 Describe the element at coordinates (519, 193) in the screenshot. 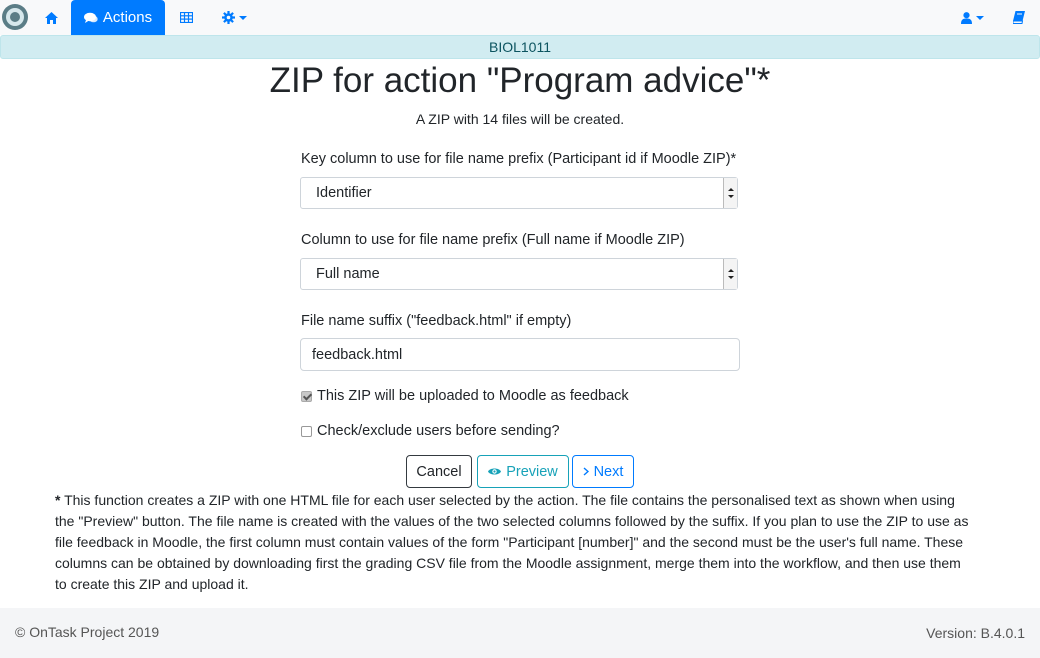

I see `key-column-select: Identifier` at that location.